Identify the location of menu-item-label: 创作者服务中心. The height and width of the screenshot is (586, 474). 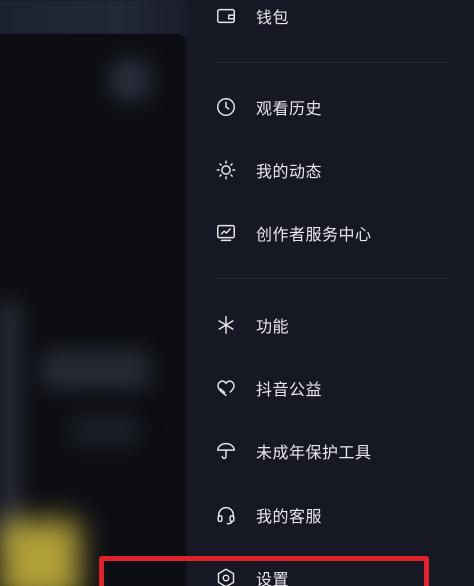
(314, 234).